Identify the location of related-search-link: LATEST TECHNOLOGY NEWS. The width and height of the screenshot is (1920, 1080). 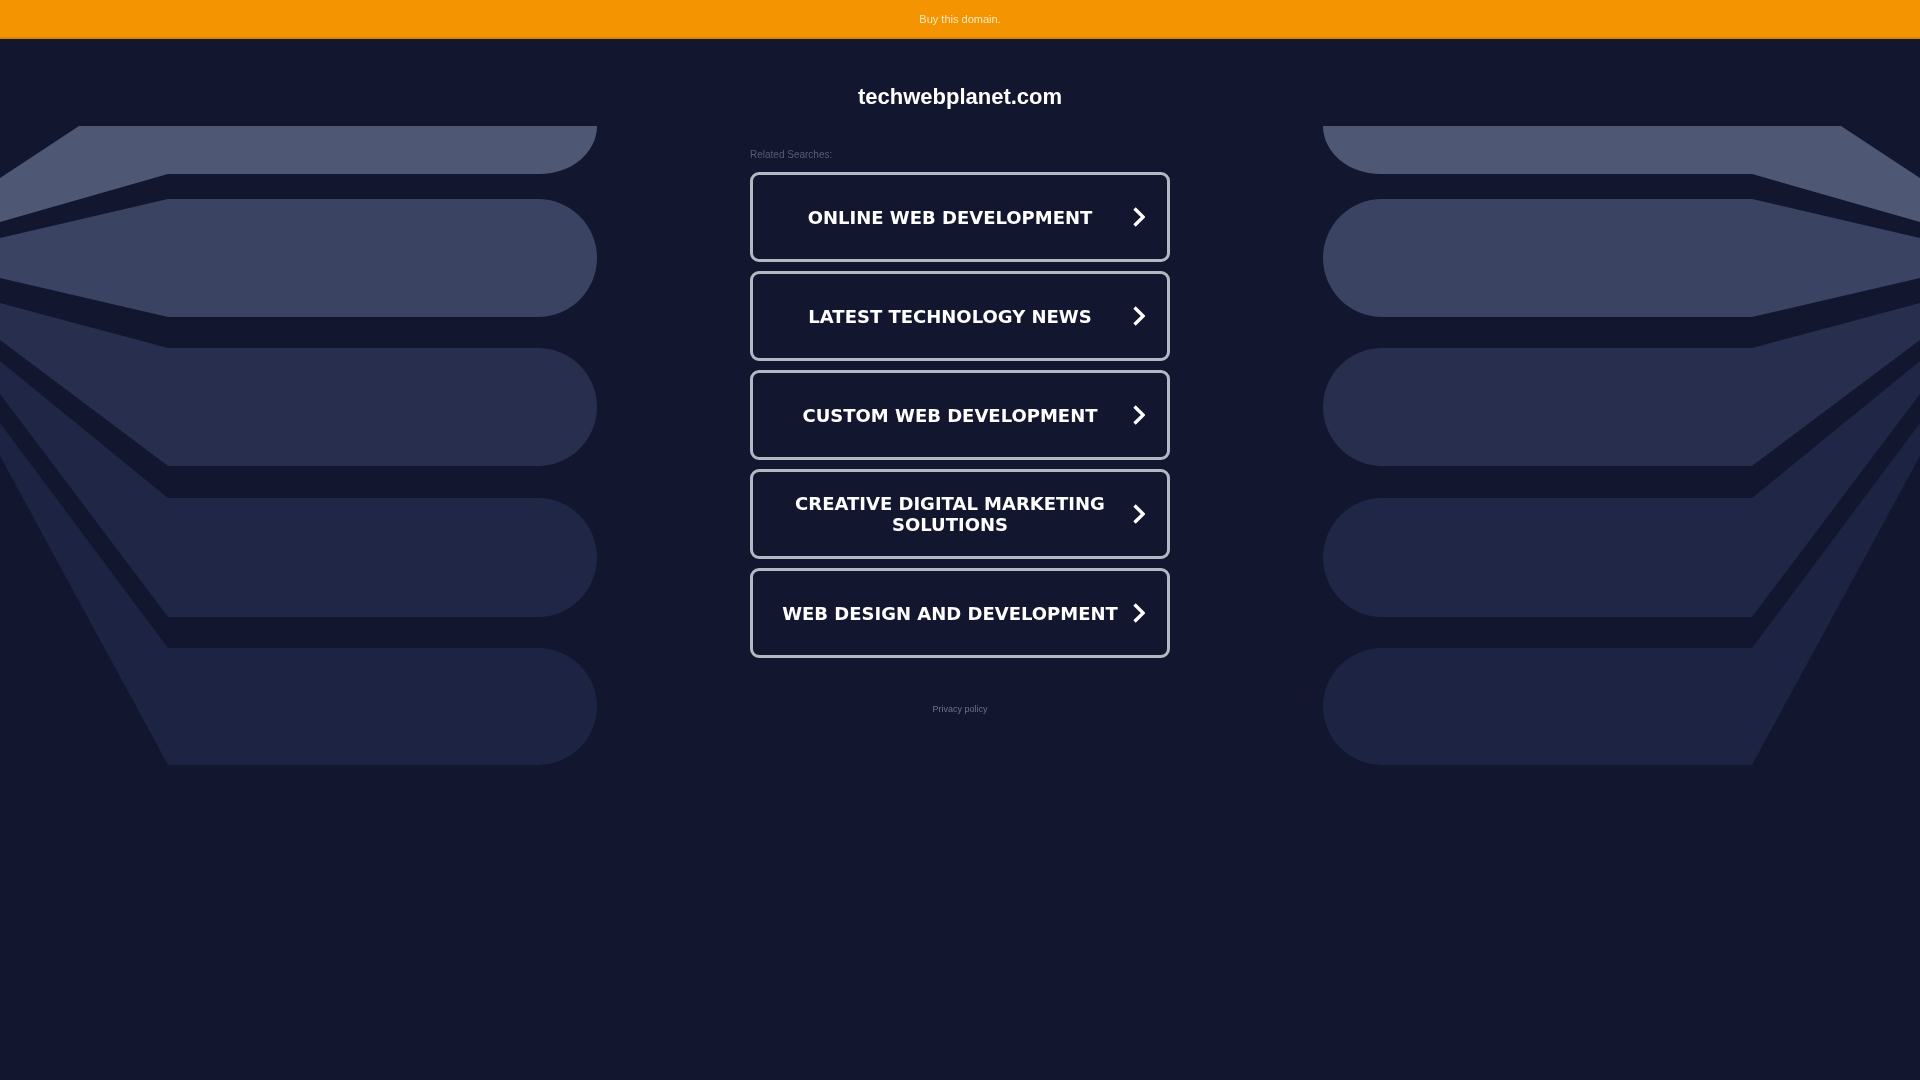
(960, 316).